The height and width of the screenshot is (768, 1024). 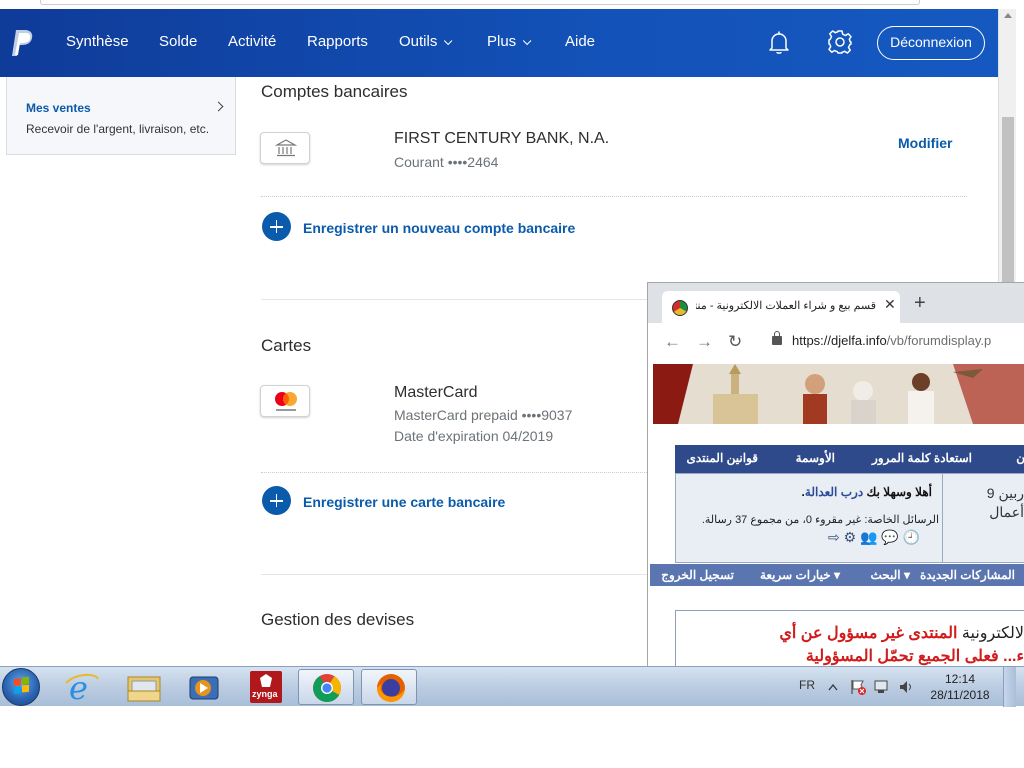 What do you see at coordinates (252, 41) in the screenshot?
I see `nav-activite: Activité` at bounding box center [252, 41].